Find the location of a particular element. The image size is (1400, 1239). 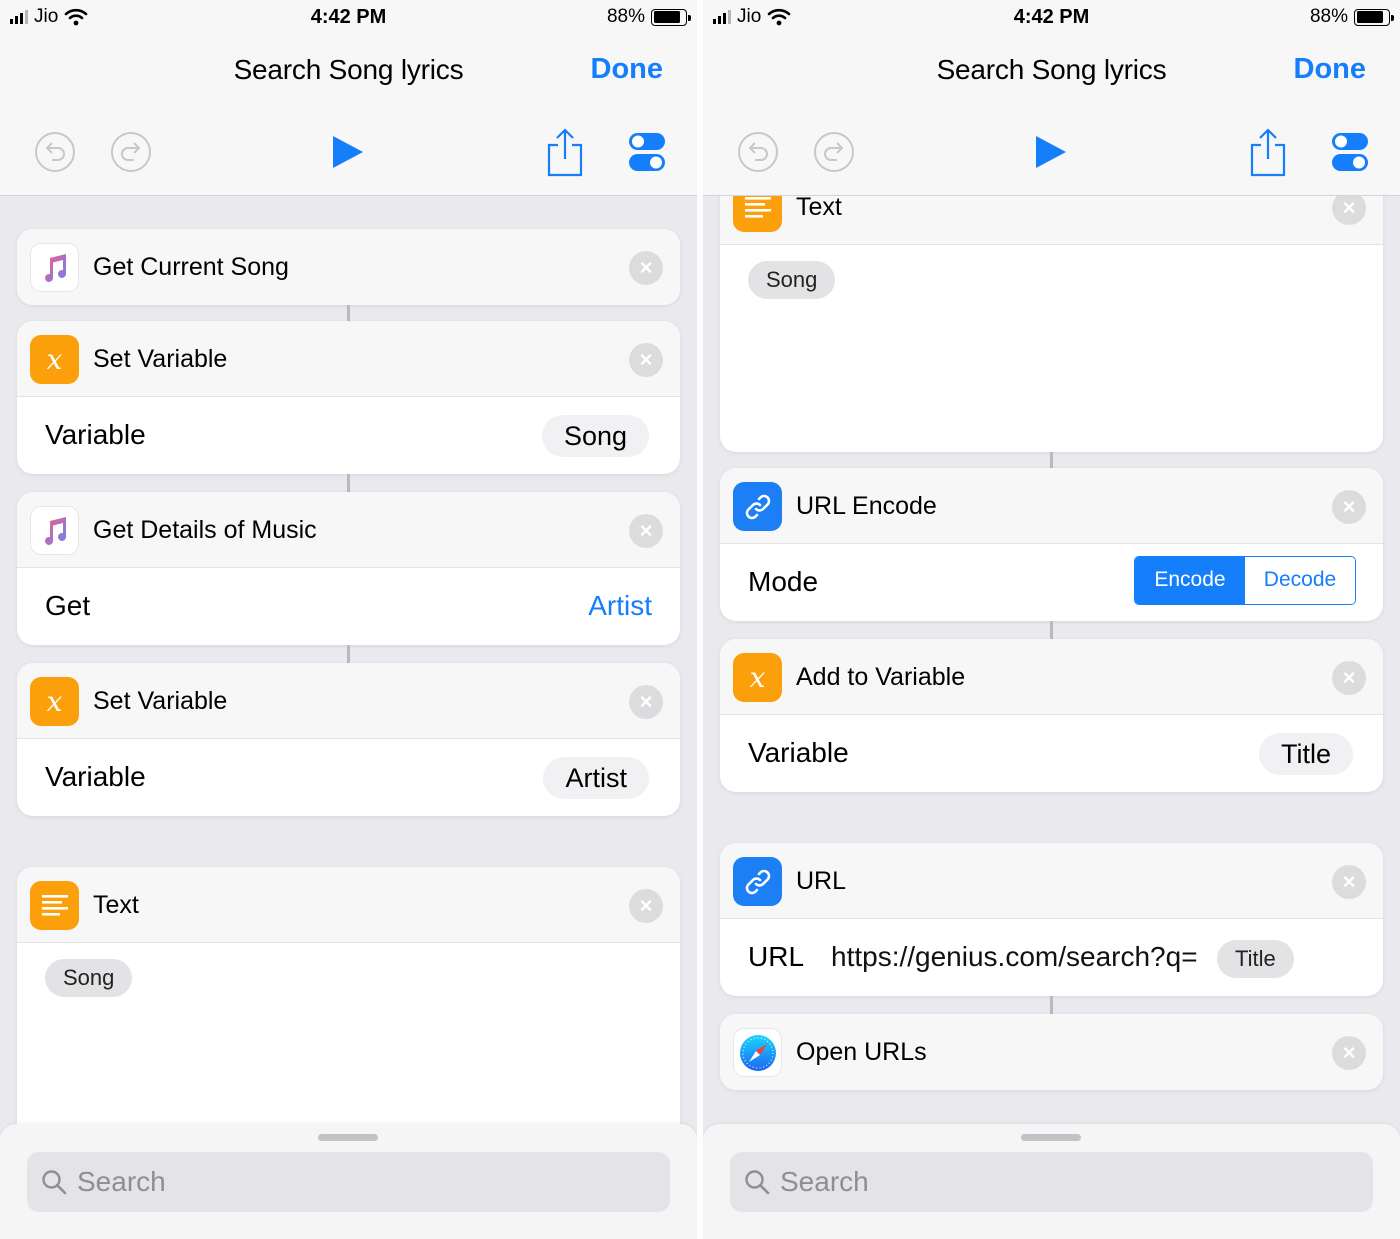

card-row: Mode Encode Decode is located at coordinates (1051, 582).